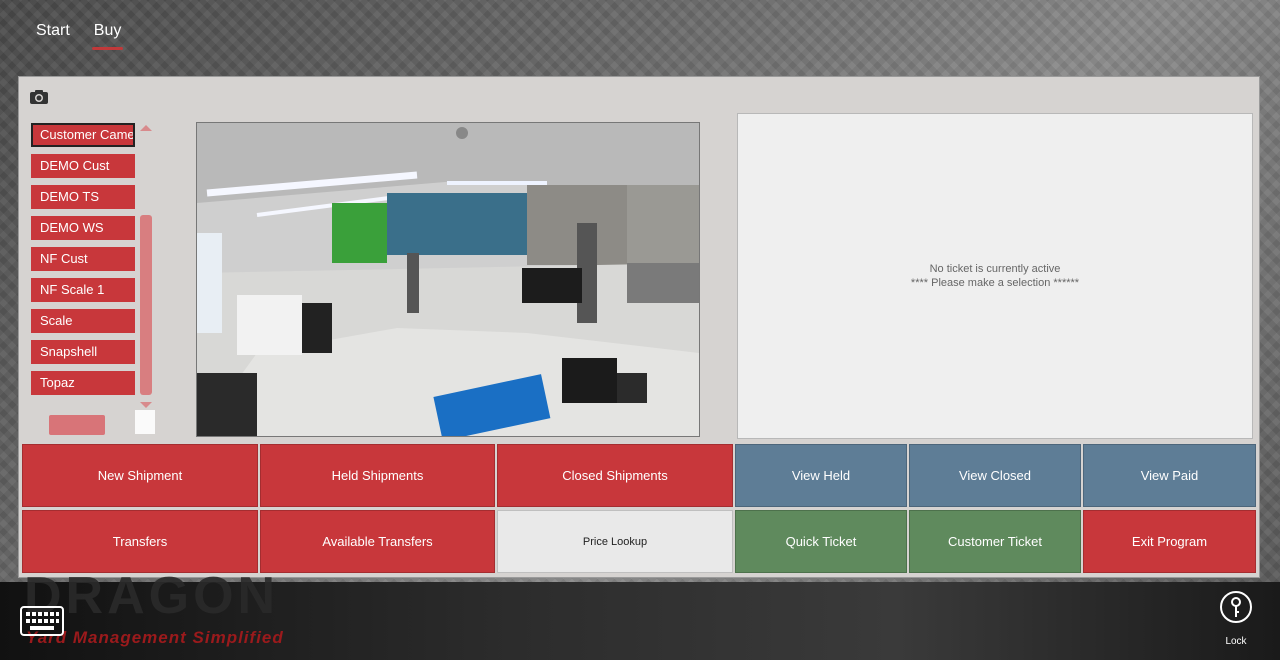 This screenshot has height=660, width=1280. I want to click on customer-ticket-button: Customer Ticket, so click(995, 541).